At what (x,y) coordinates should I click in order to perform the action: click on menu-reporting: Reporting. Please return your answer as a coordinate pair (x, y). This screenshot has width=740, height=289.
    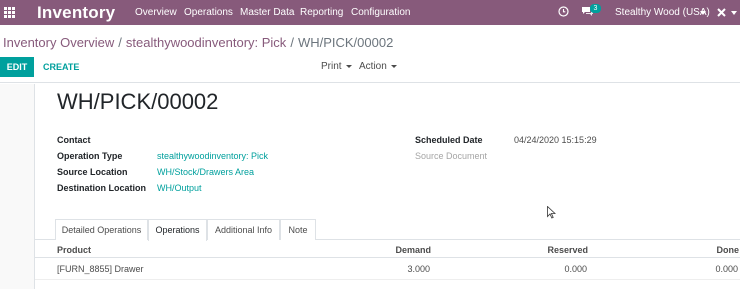
    Looking at the image, I should click on (321, 12).